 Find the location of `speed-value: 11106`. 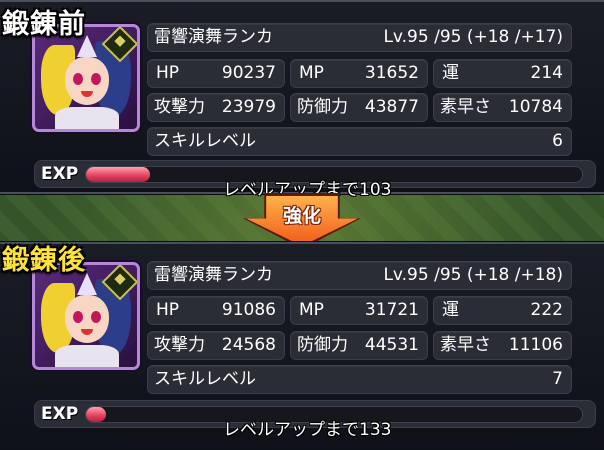

speed-value: 11106 is located at coordinates (535, 345).